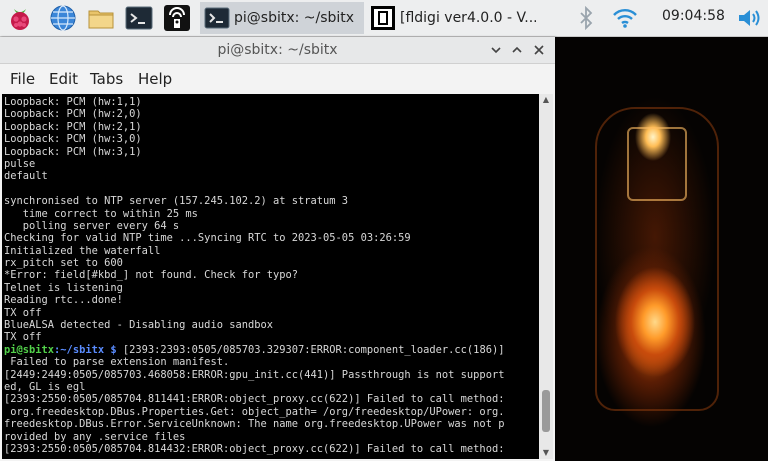 Image resolution: width=768 pixels, height=461 pixels. What do you see at coordinates (101, 18) in the screenshot?
I see `file-manager-icon` at bounding box center [101, 18].